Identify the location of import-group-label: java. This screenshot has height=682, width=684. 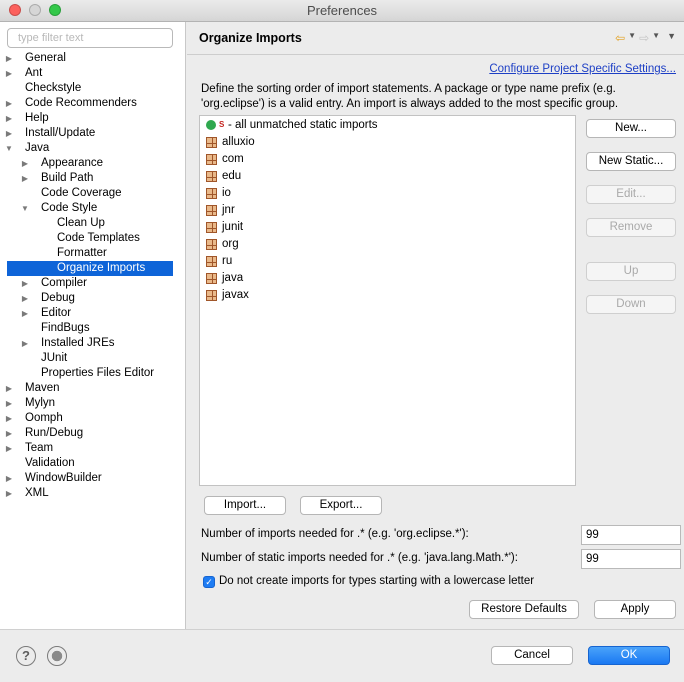
(233, 278).